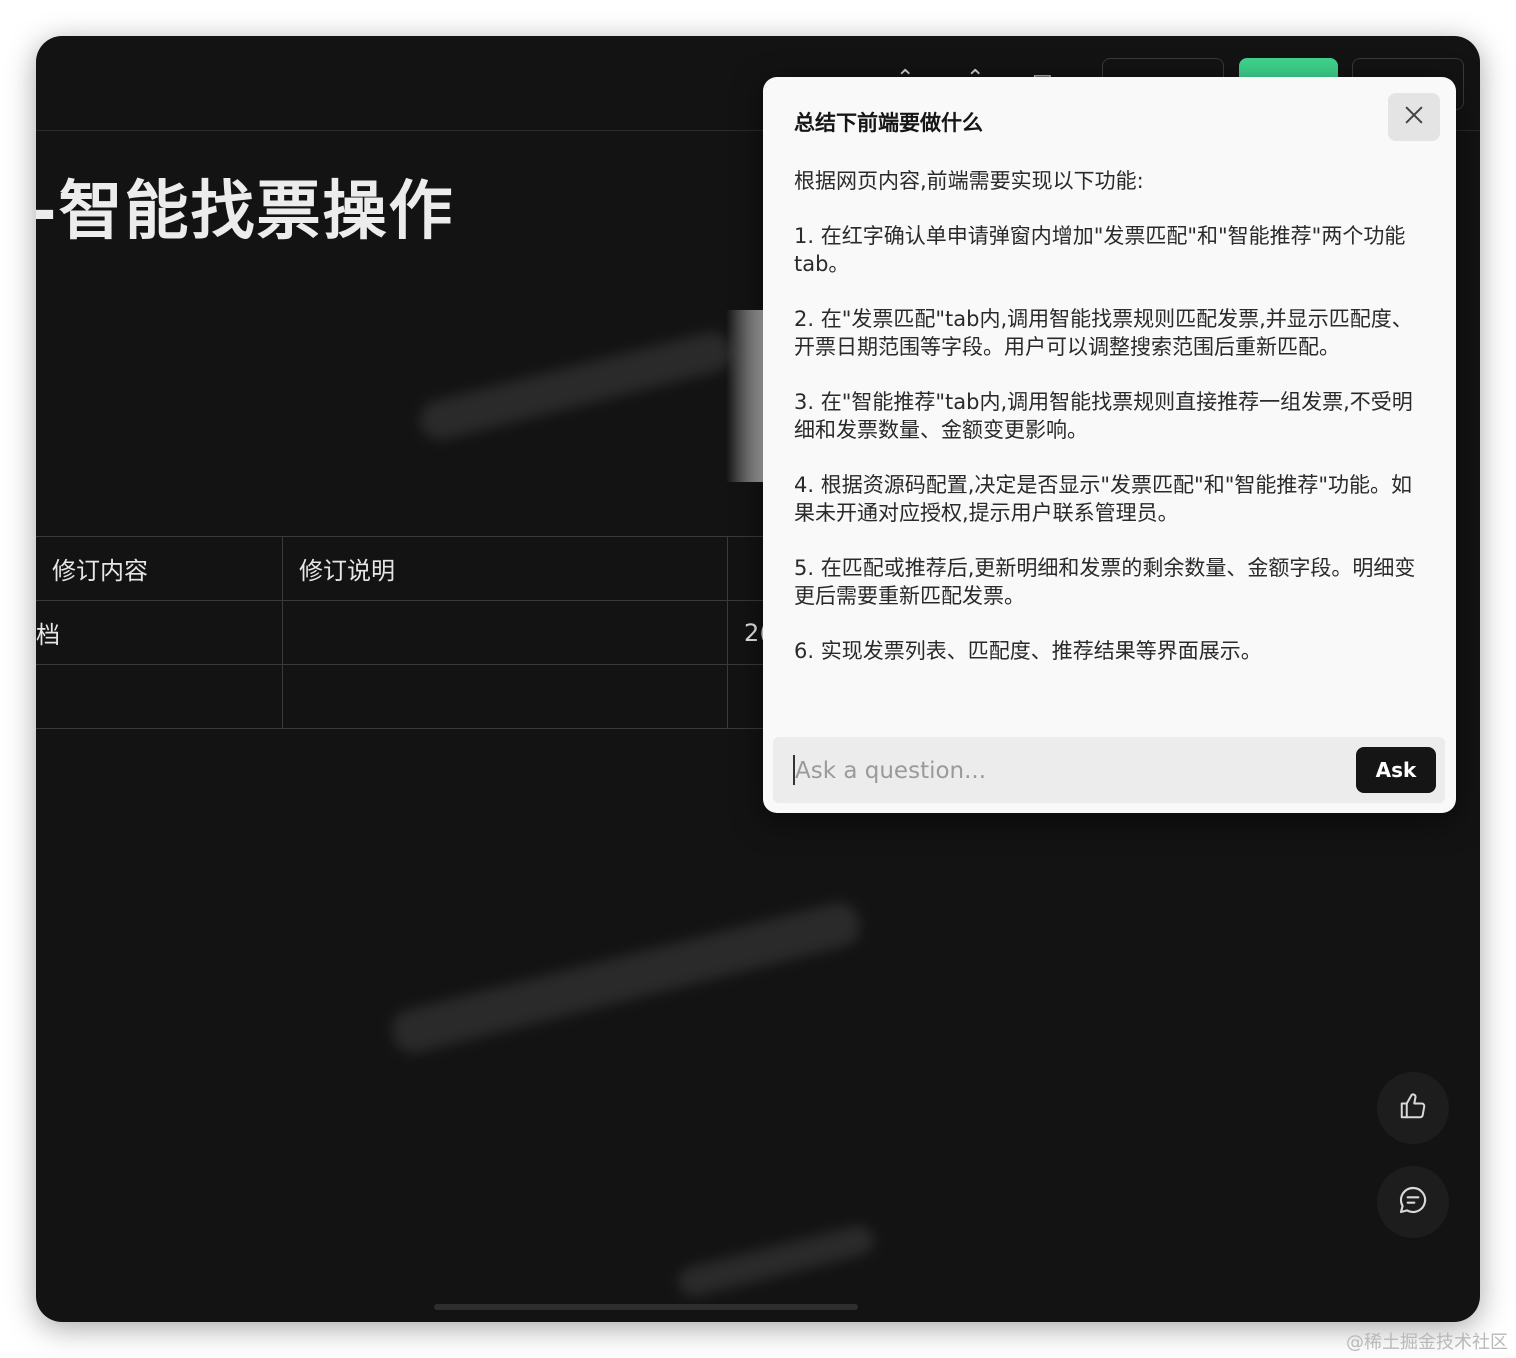 This screenshot has height=1358, width=1516. I want to click on close-icon, so click(1414, 117).